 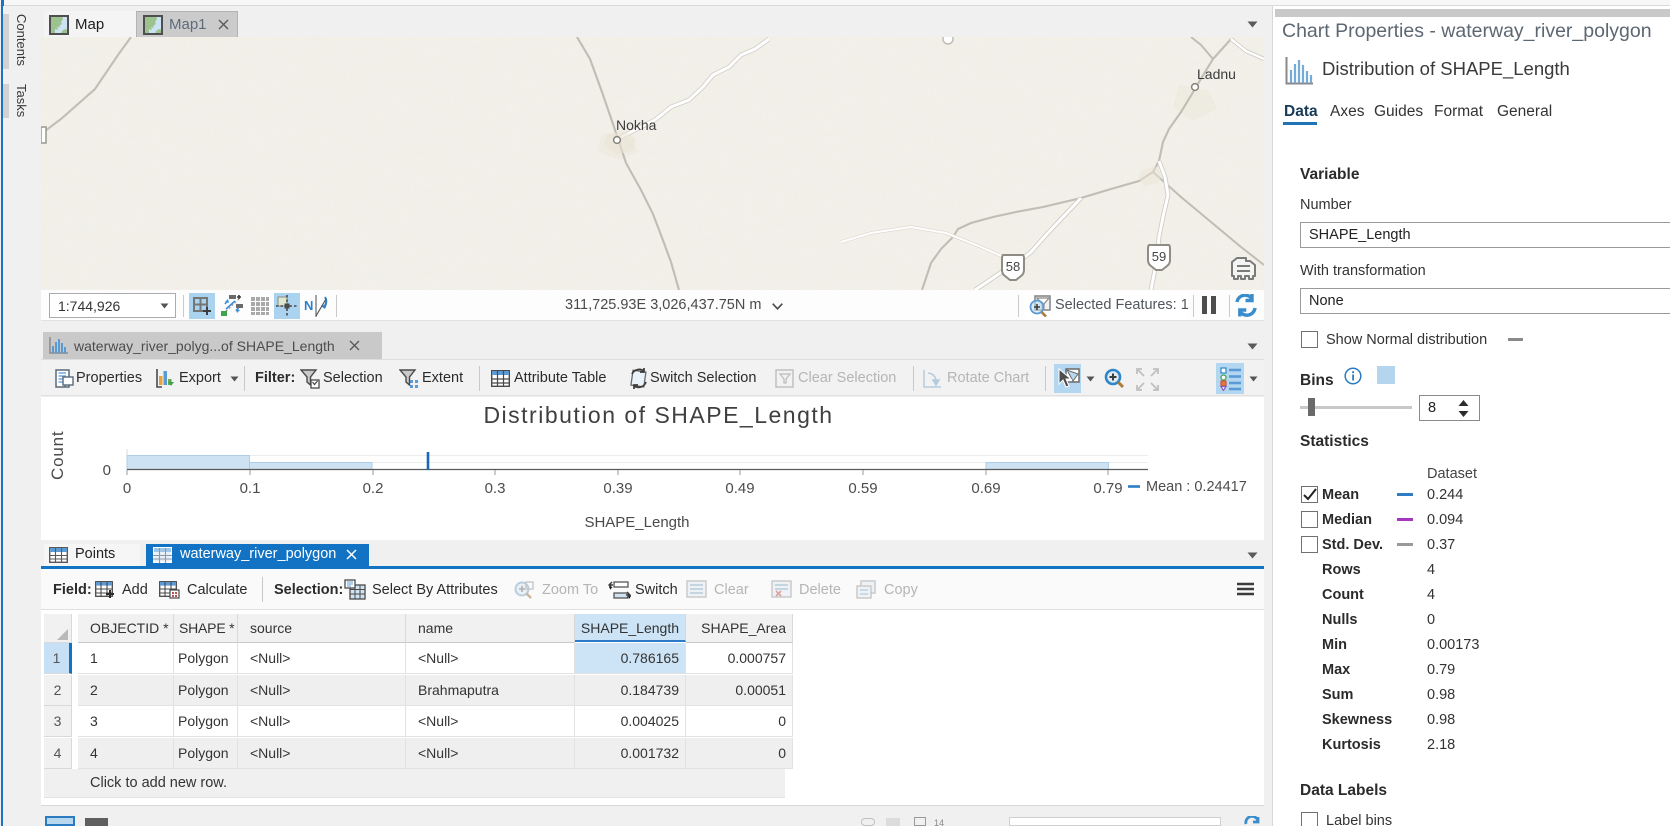 What do you see at coordinates (1159, 256) in the screenshot?
I see `svg-text: 59` at bounding box center [1159, 256].